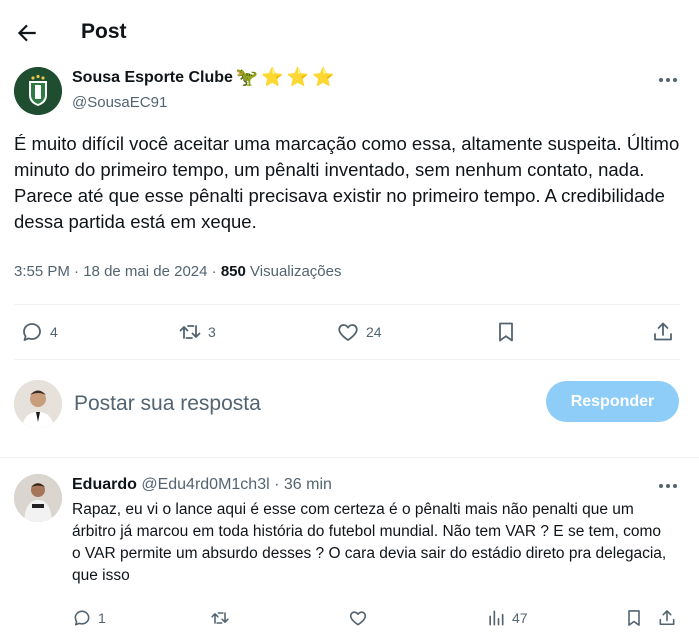 Image resolution: width=699 pixels, height=632 pixels. I want to click on club-crest-icon, so click(38, 91).